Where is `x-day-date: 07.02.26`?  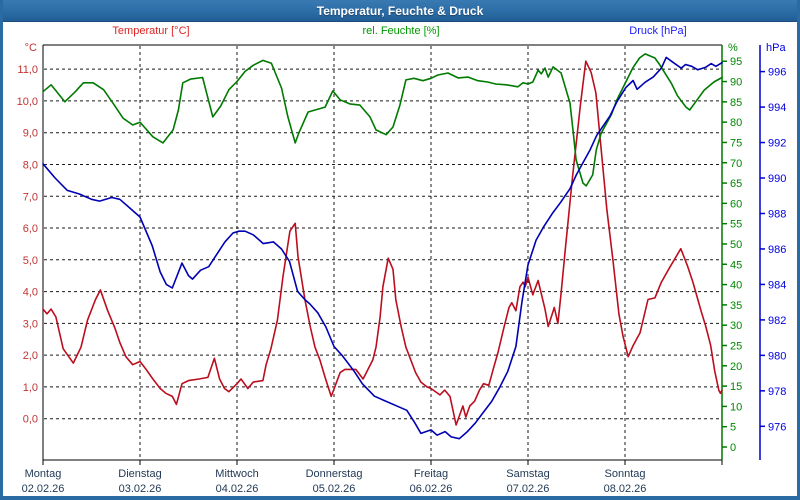
x-day-date: 07.02.26 is located at coordinates (528, 489).